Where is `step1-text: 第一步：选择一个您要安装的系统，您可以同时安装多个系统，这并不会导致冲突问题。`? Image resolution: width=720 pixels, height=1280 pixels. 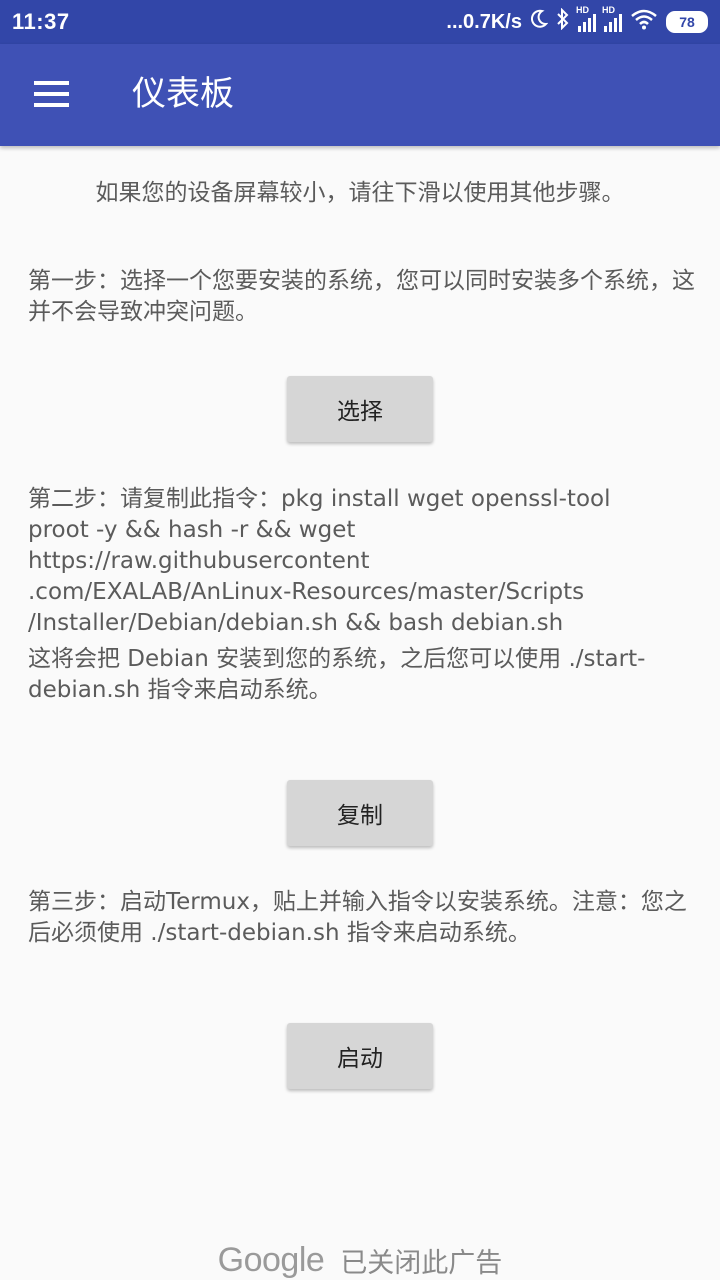 step1-text: 第一步：选择一个您要安装的系统，您可以同时安装多个系统，这并不会导致冲突问题。 is located at coordinates (361, 296).